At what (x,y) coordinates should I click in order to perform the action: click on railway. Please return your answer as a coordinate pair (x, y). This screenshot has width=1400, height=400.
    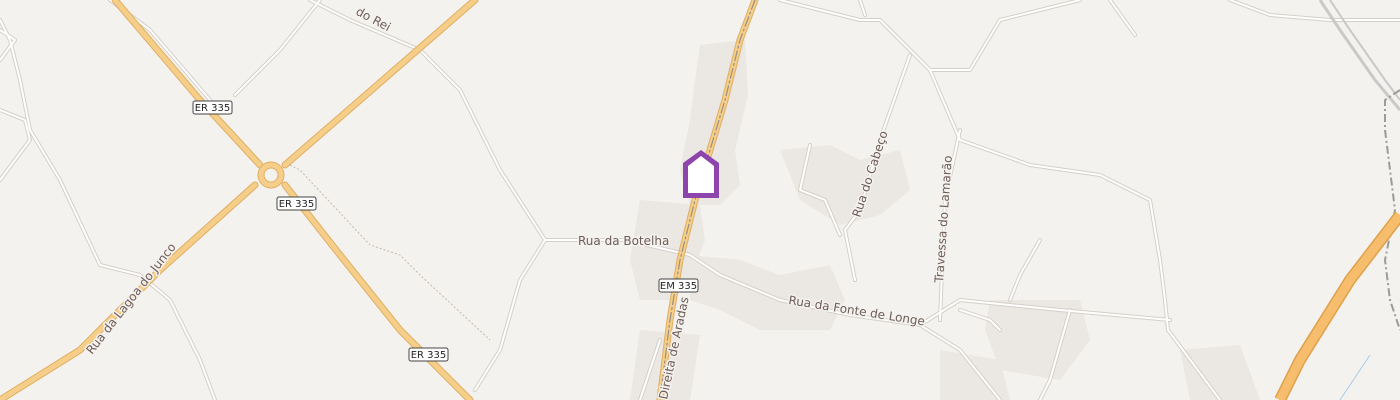
    Looking at the image, I should click on (1359, 165).